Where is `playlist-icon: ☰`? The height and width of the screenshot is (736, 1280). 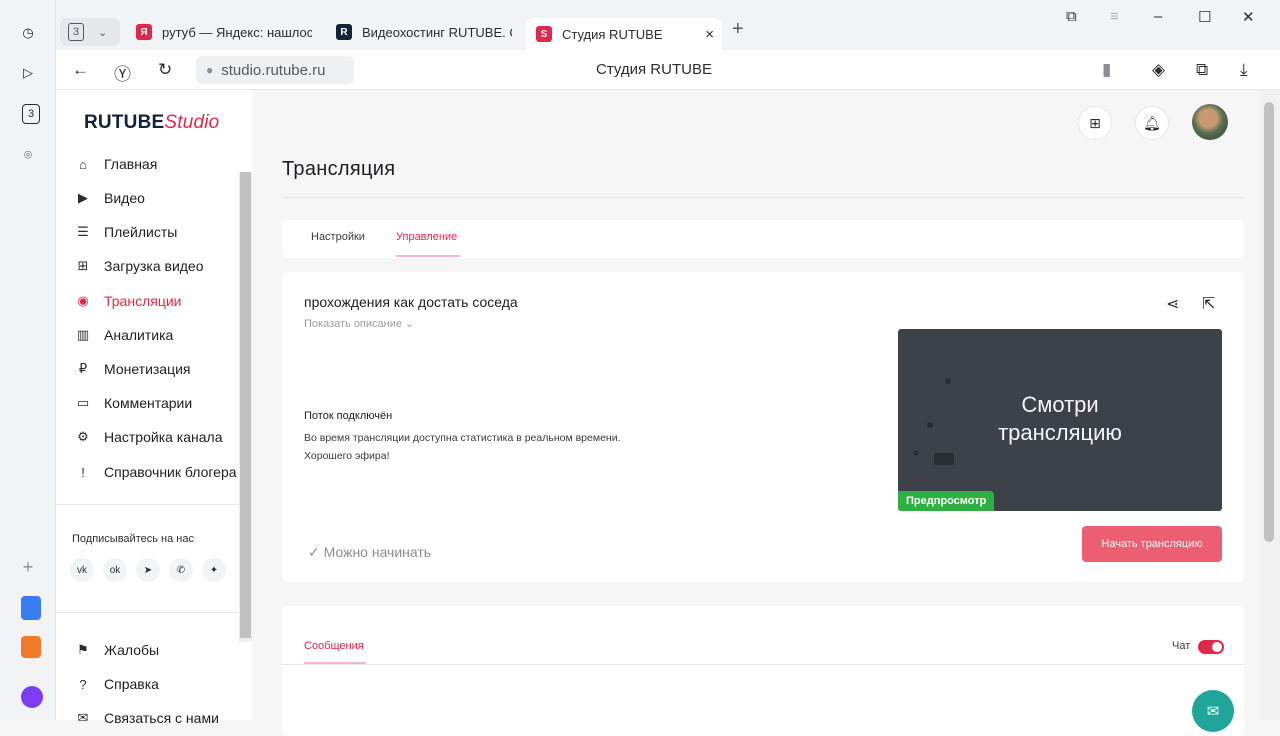 playlist-icon: ☰ is located at coordinates (83, 231).